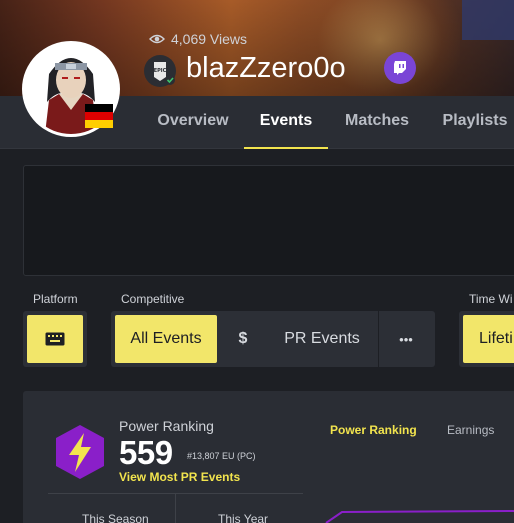 The height and width of the screenshot is (523, 514). I want to click on stats-divider-vertical, so click(175, 508).